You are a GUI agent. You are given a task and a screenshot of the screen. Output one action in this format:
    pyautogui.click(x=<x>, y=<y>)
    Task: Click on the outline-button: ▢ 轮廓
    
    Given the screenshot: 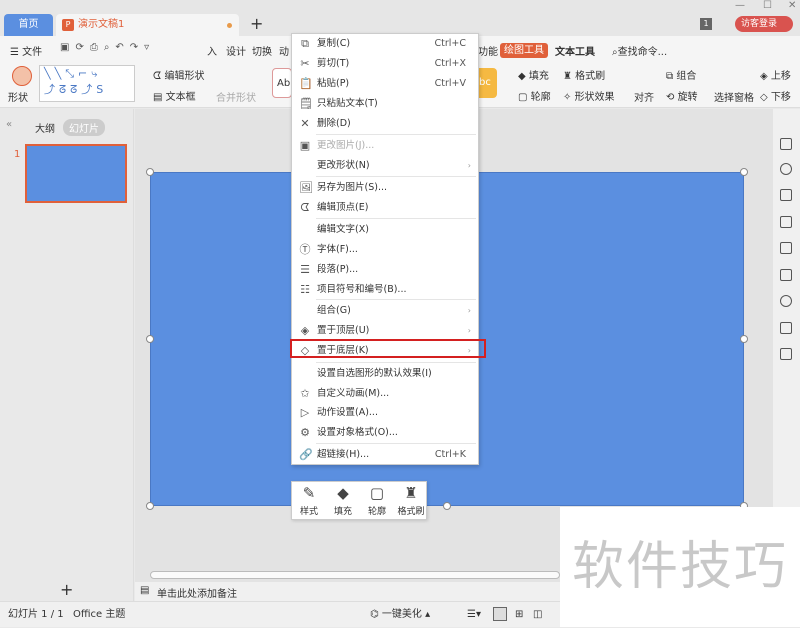 What is the action you would take?
    pyautogui.click(x=534, y=95)
    